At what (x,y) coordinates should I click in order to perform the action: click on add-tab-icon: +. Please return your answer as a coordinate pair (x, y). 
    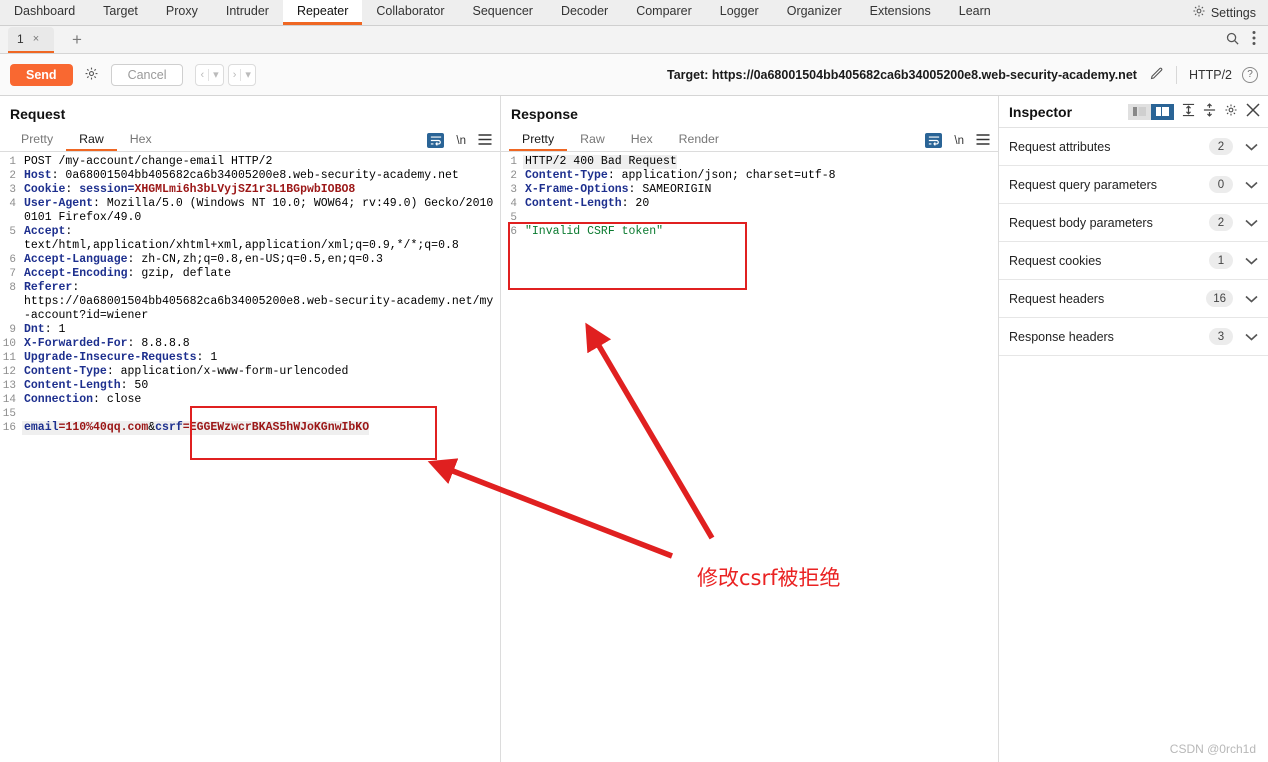
    Looking at the image, I should click on (77, 39).